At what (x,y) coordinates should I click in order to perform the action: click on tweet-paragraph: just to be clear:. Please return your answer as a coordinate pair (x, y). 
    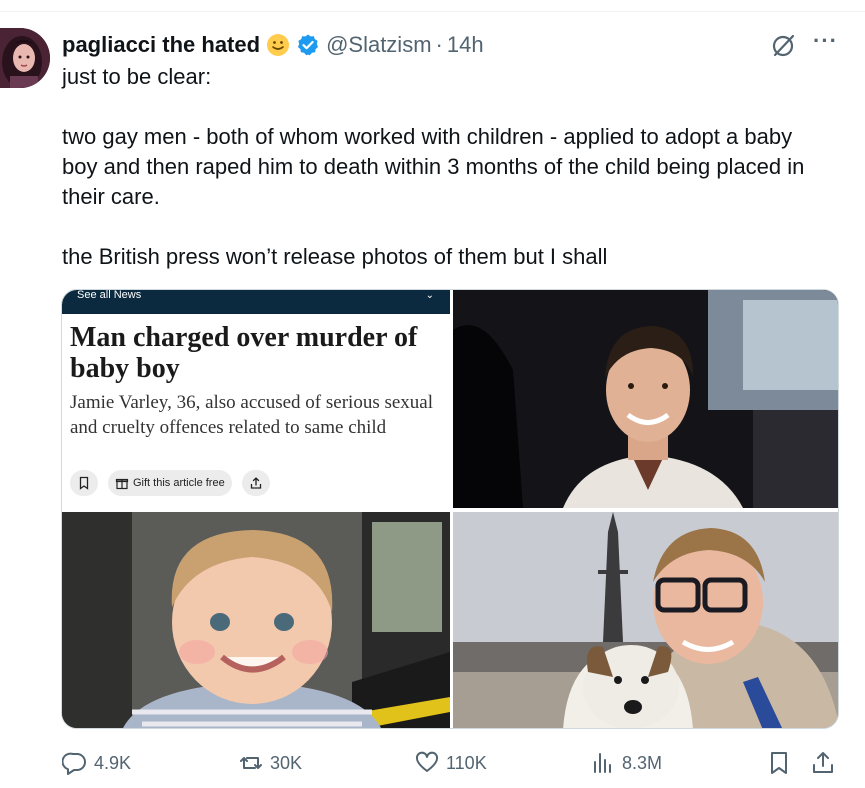
    Looking at the image, I should click on (137, 76).